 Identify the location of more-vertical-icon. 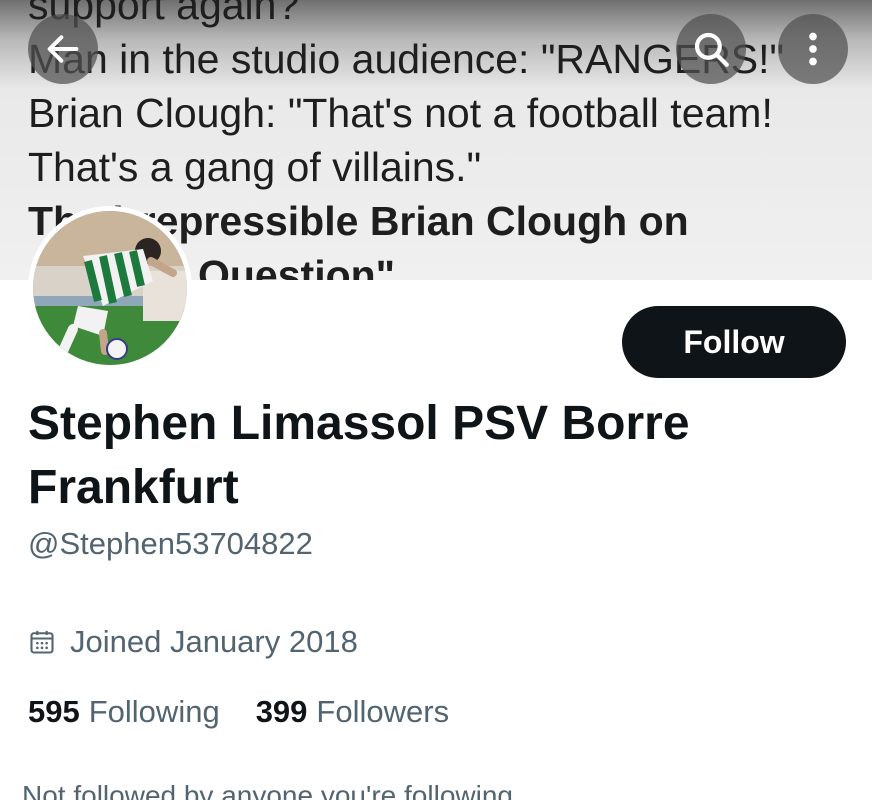
(813, 49).